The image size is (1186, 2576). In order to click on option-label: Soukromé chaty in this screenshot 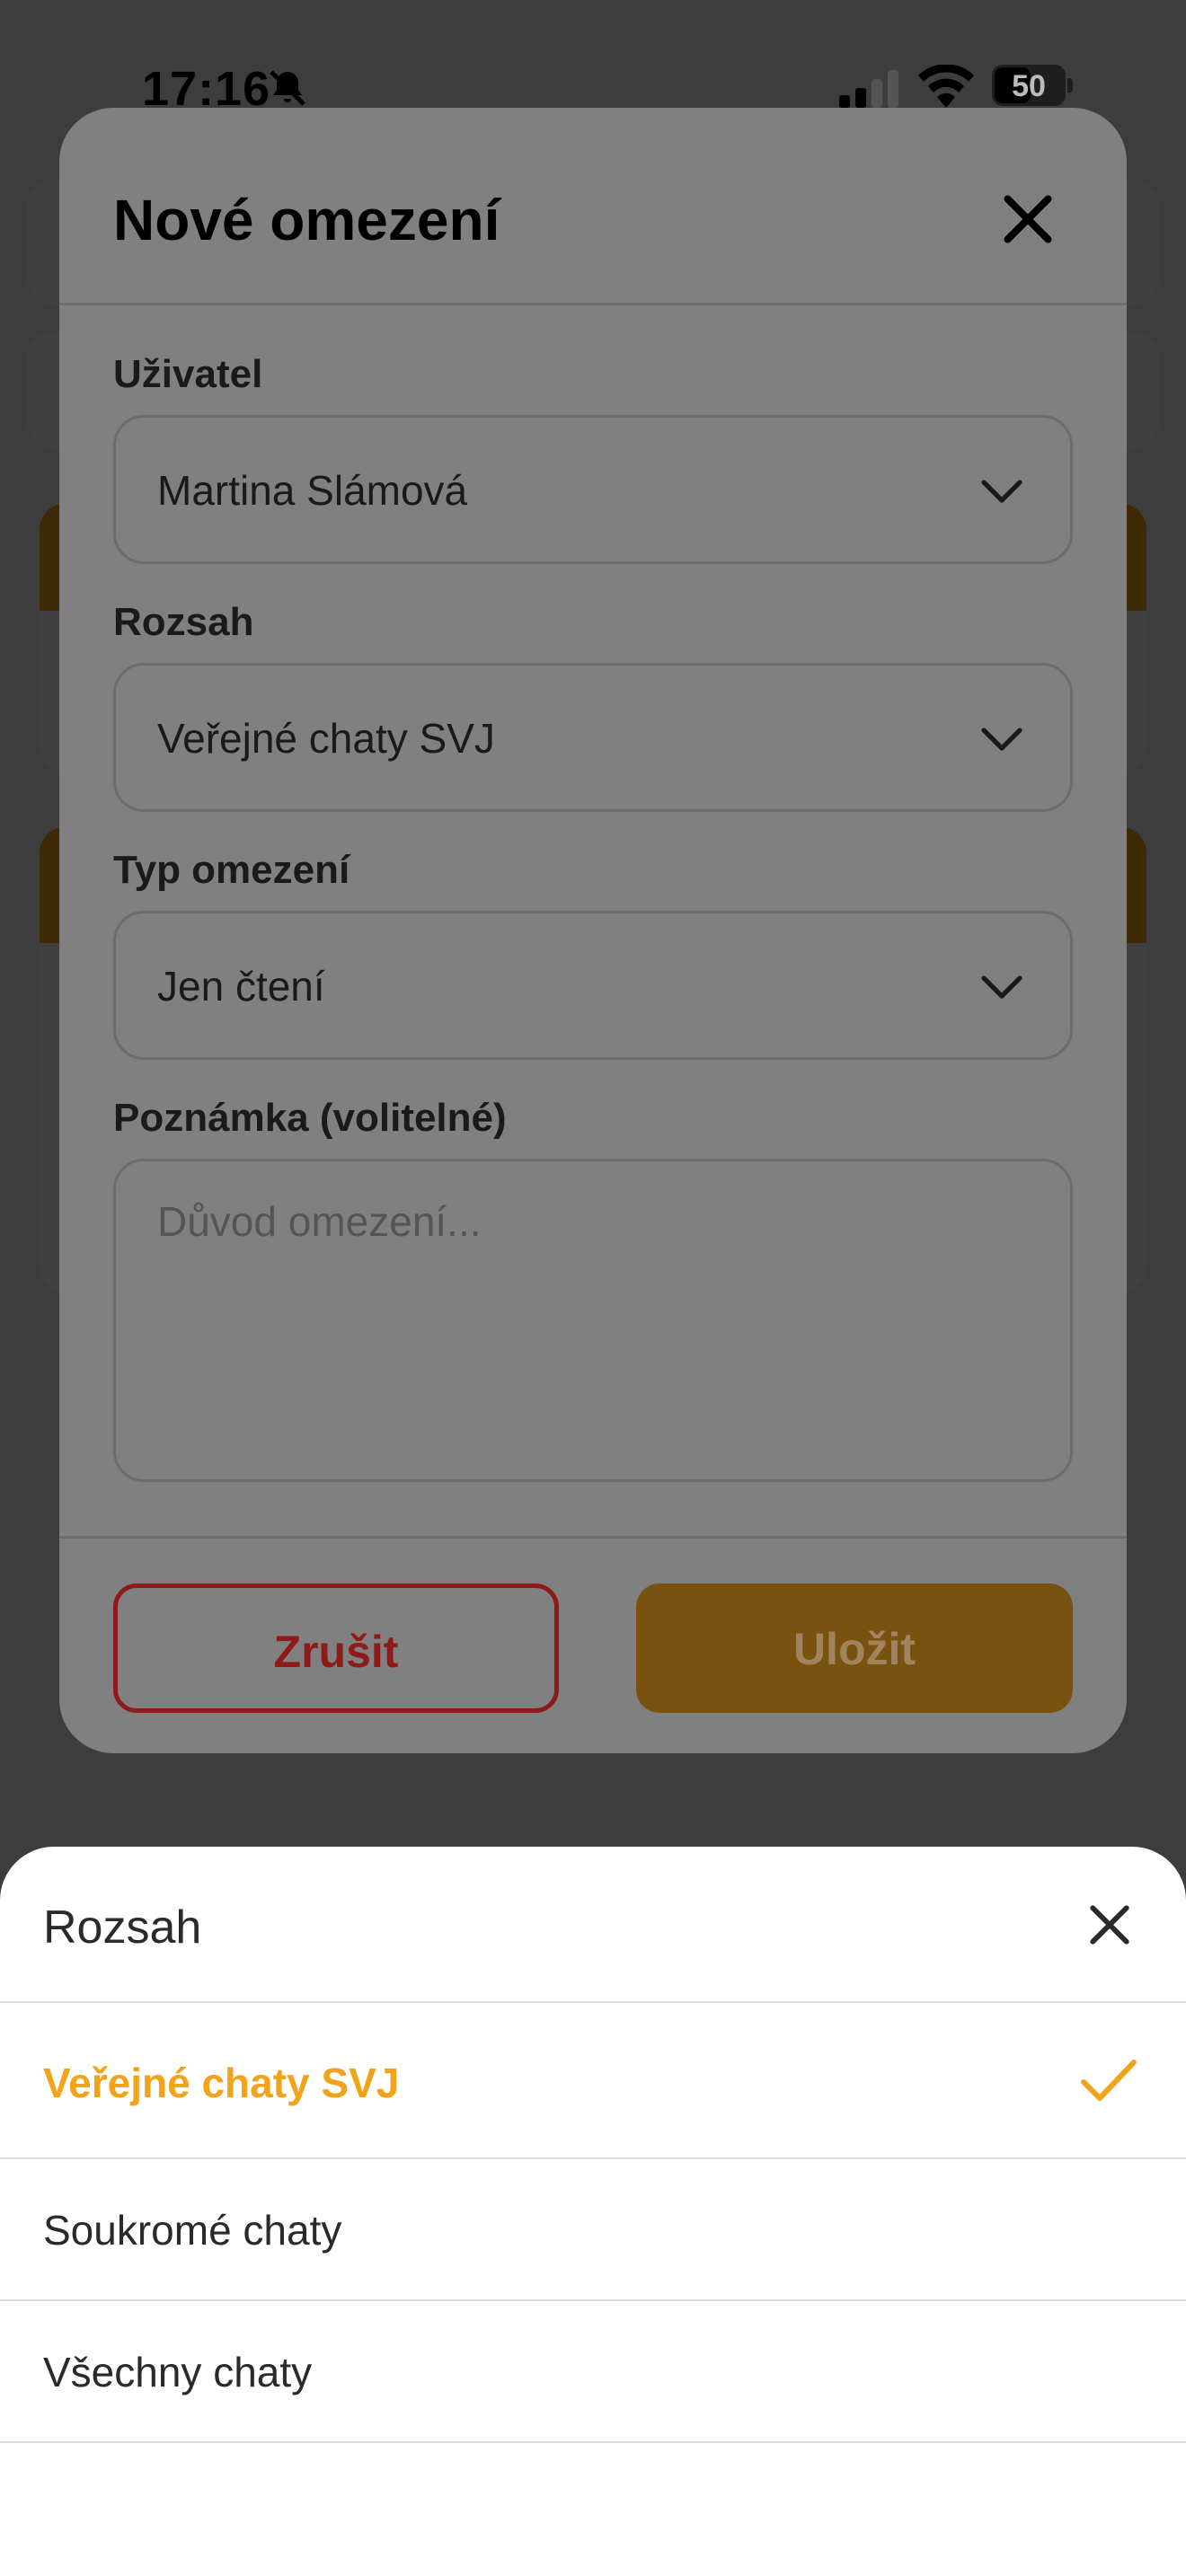, I will do `click(192, 2230)`.